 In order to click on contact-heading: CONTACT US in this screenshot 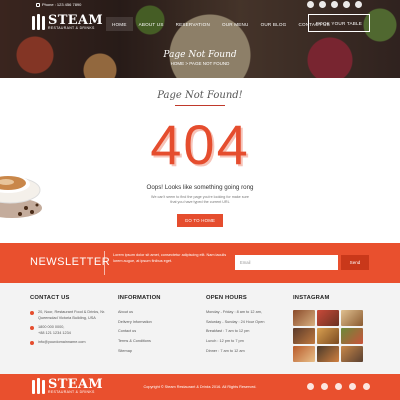, I will do `click(50, 298)`.